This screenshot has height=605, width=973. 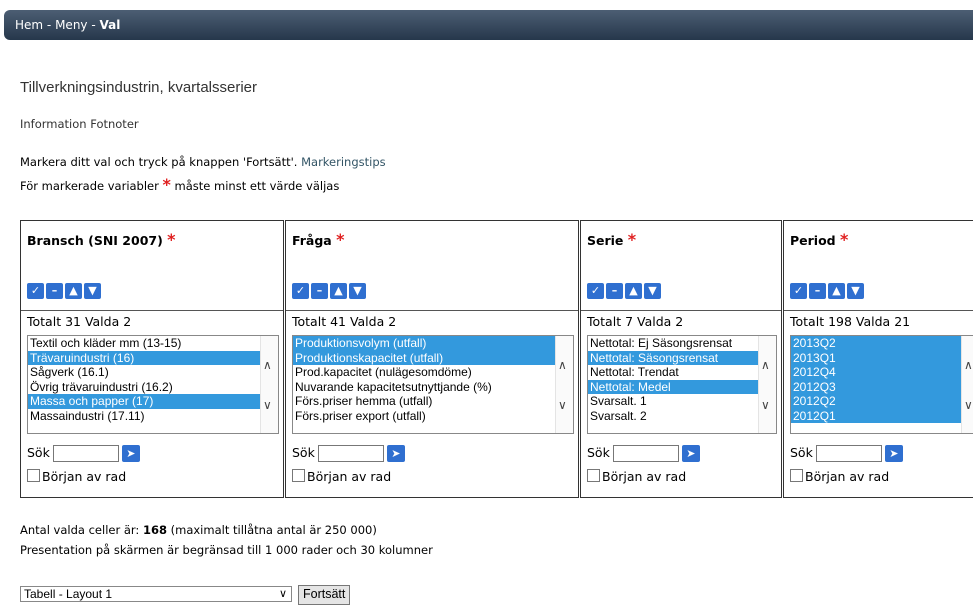 I want to click on list-item: Trävaruindustri (16), so click(x=144, y=357).